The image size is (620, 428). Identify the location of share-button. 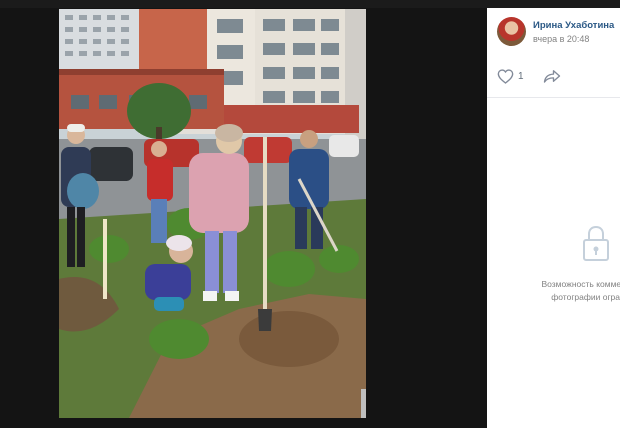
(552, 76).